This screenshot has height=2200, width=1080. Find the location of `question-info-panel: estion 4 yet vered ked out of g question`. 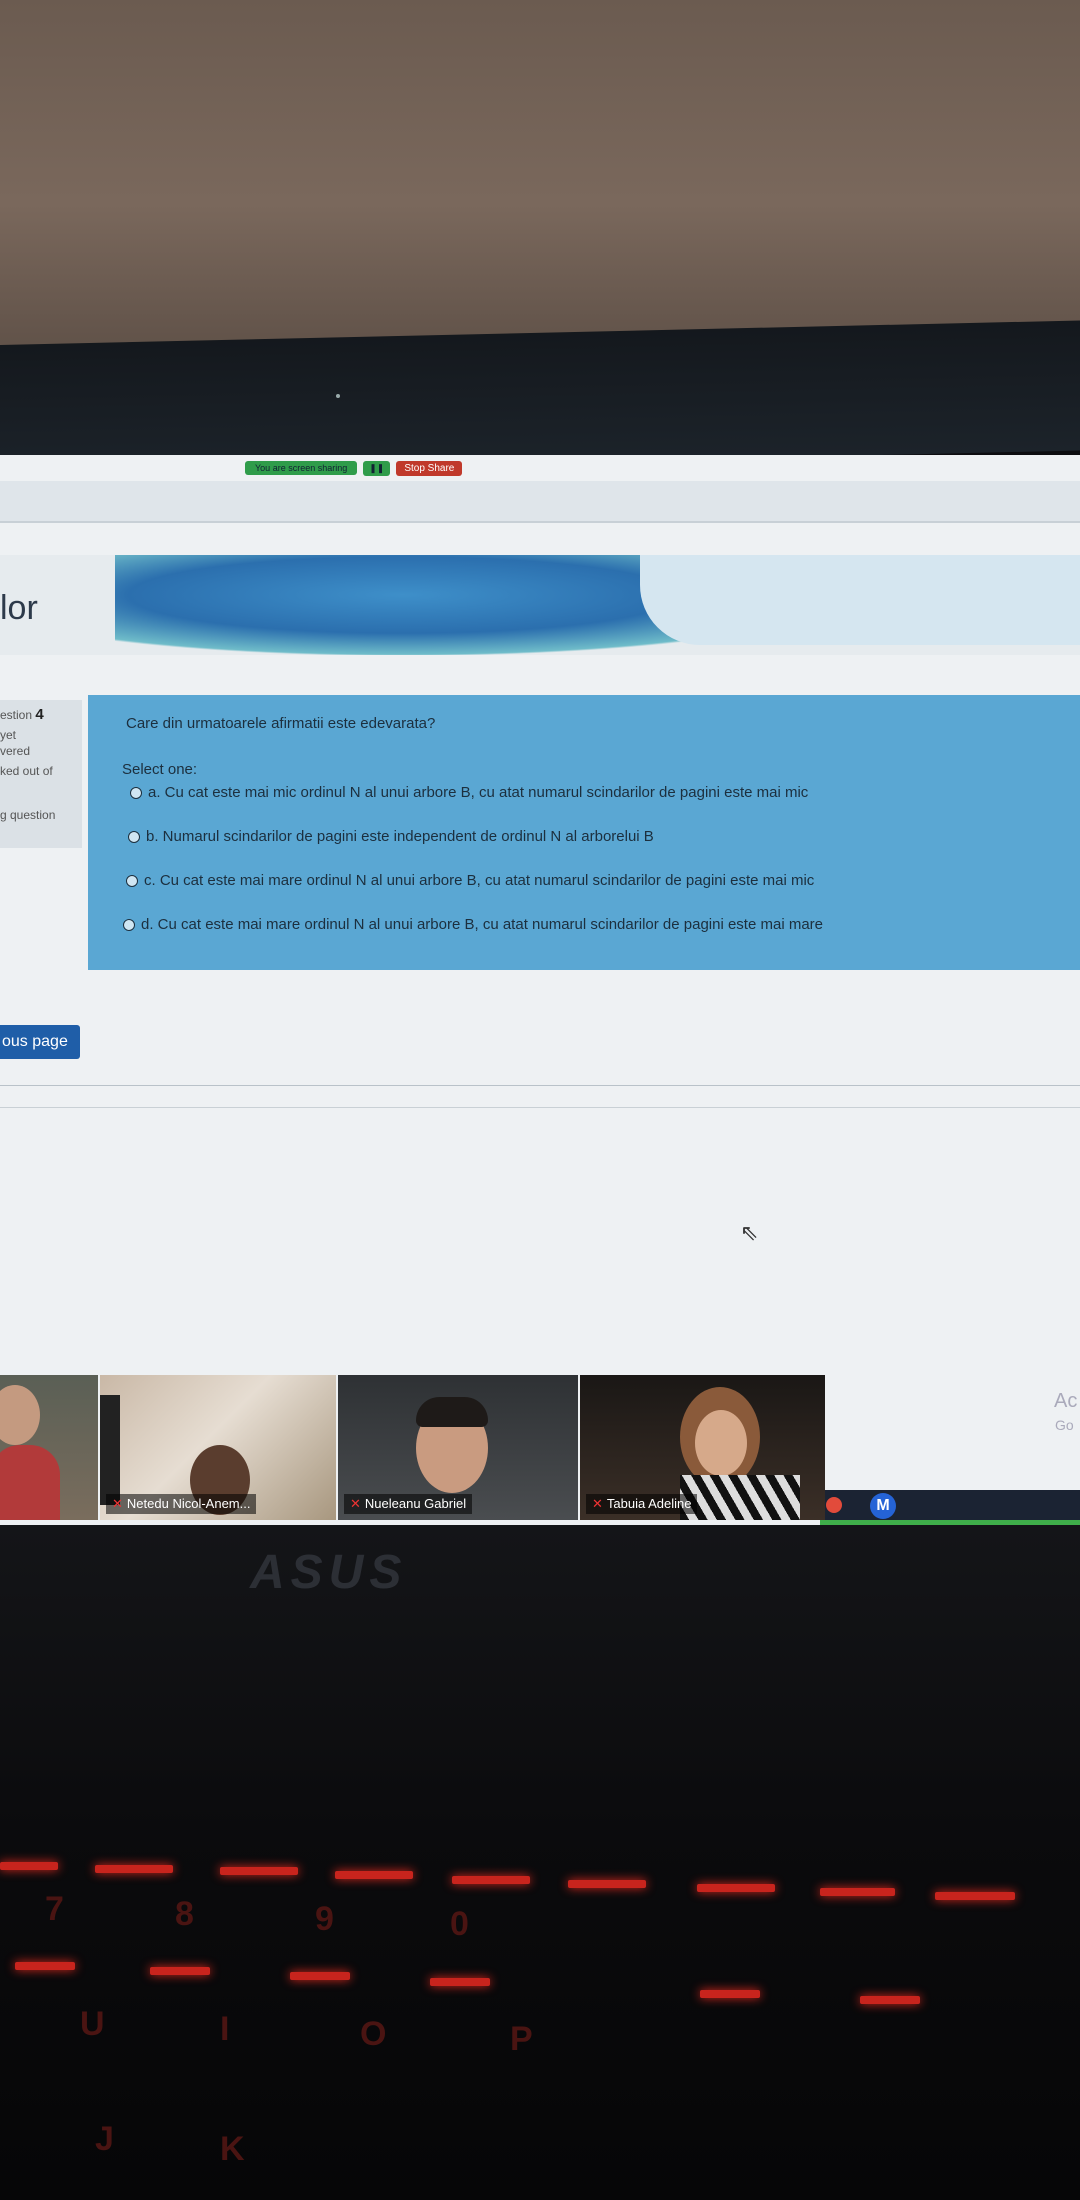

question-info-panel: estion 4 yet vered ked out of g question is located at coordinates (41, 774).